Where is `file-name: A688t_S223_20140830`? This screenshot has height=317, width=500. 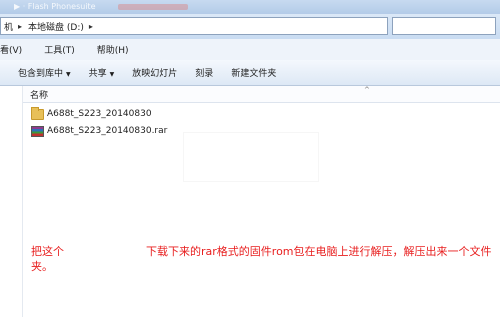 file-name: A688t_S223_20140830 is located at coordinates (99, 114).